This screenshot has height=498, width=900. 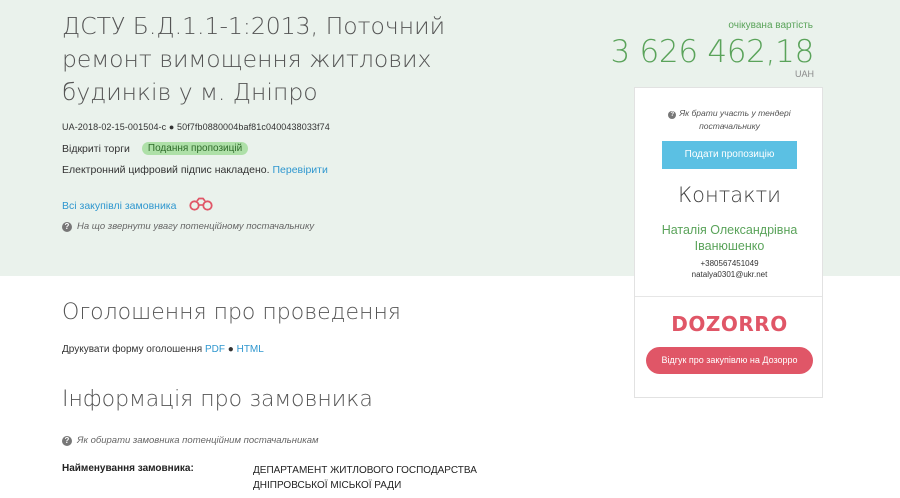 I want to click on procedure-row: Відкриті торги Подання пропозицій, so click(x=155, y=148).